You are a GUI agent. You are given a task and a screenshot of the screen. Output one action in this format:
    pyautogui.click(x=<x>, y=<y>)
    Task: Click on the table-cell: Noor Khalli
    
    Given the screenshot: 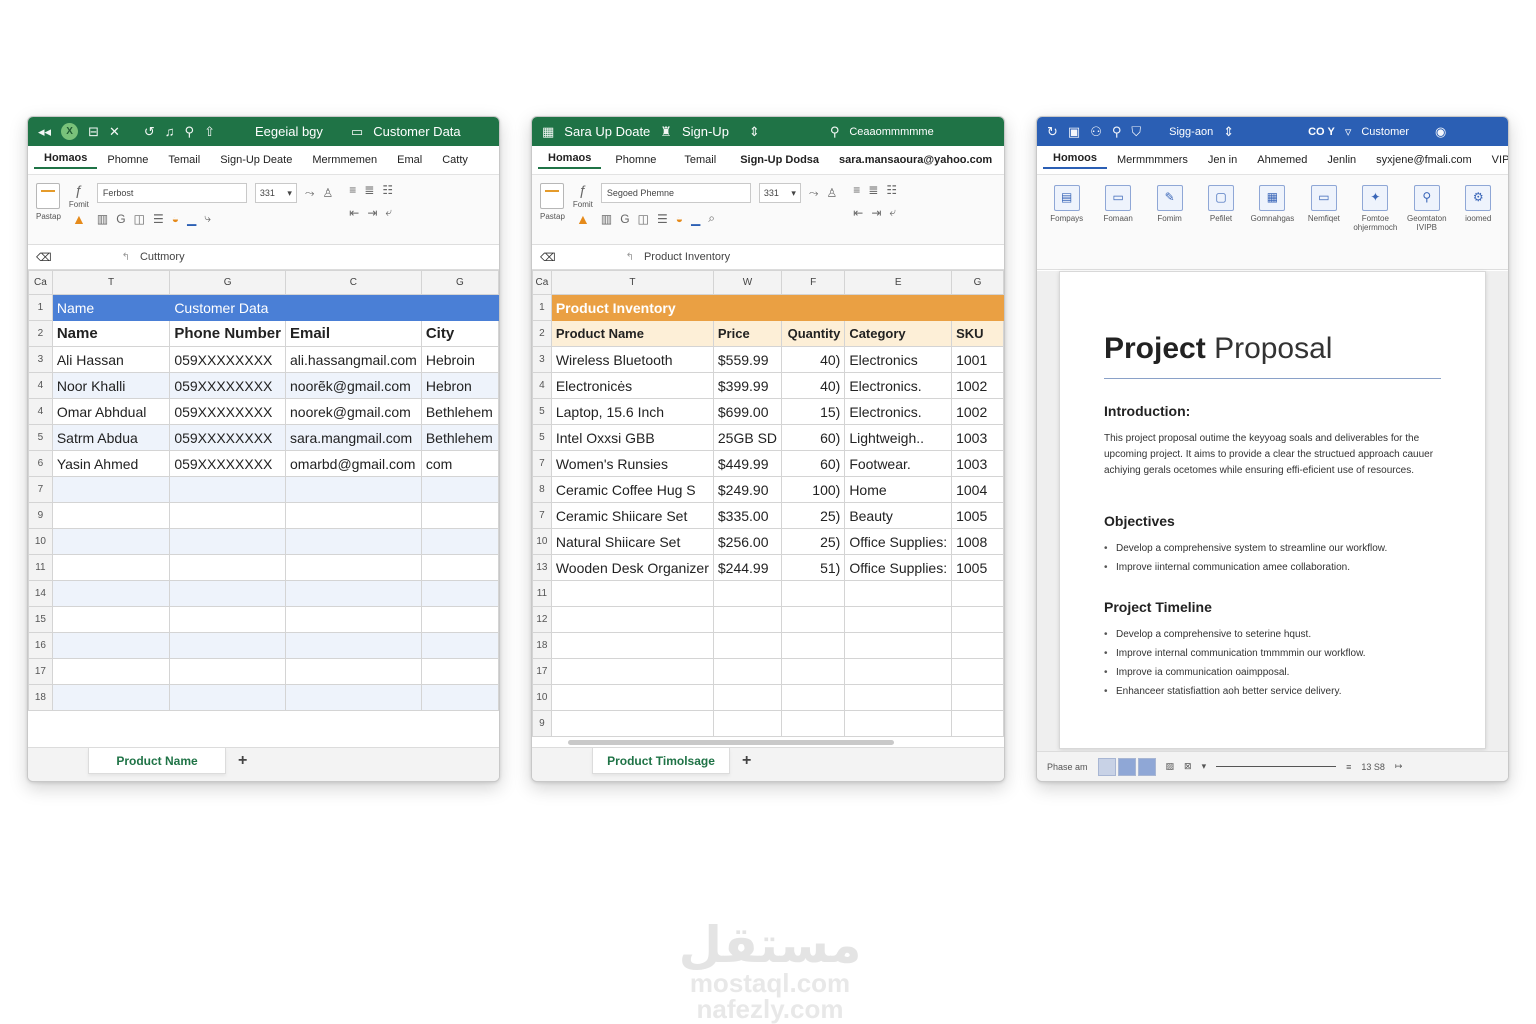 What is the action you would take?
    pyautogui.click(x=111, y=385)
    